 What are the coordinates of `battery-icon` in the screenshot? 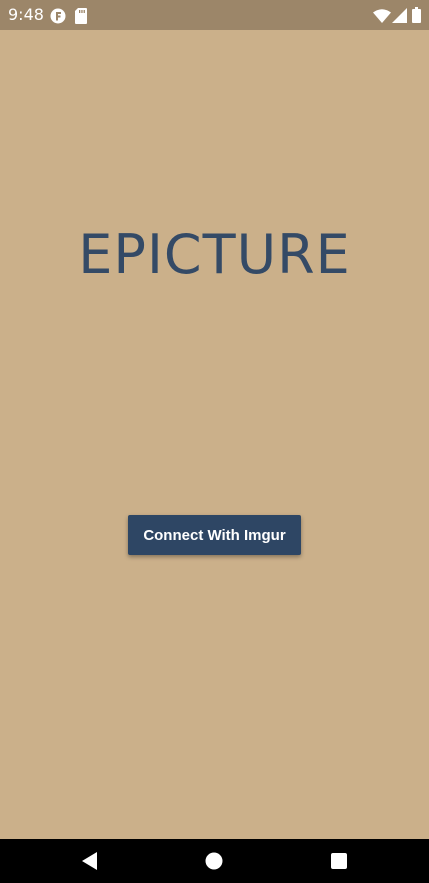 It's located at (416, 15).